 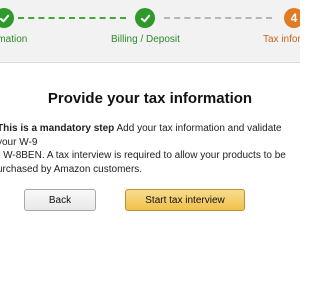 What do you see at coordinates (281, 39) in the screenshot?
I see `step-4-label: Tax inform` at bounding box center [281, 39].